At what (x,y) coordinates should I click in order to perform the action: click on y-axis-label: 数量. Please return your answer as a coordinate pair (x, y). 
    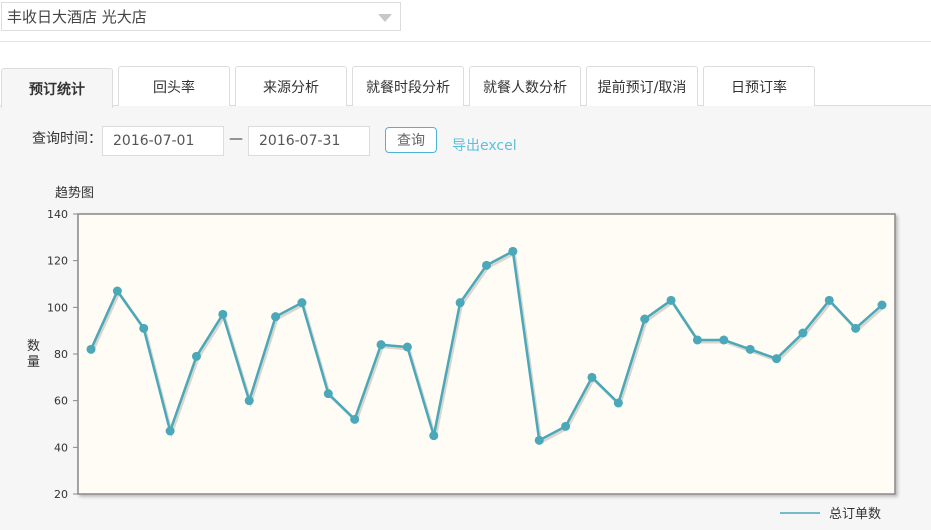
    Looking at the image, I should click on (33, 354).